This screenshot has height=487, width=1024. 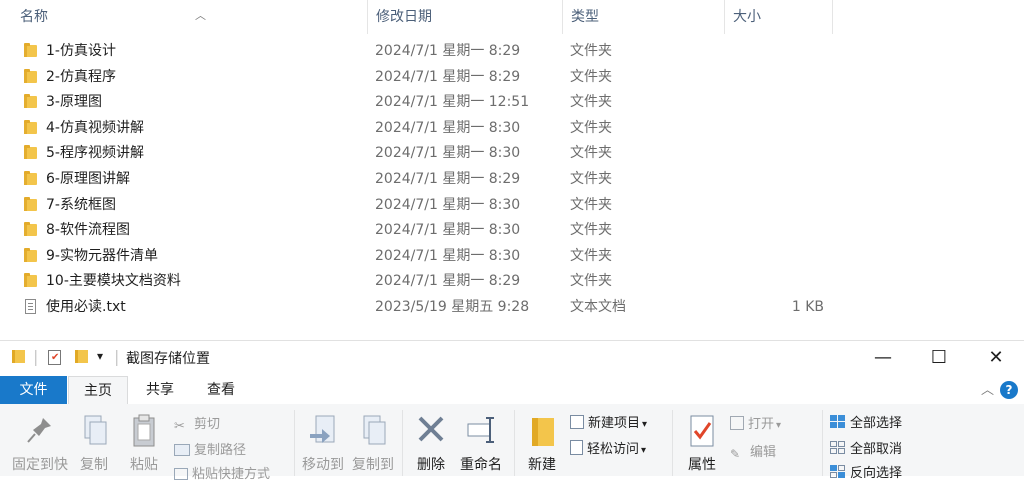 I want to click on file-row: 3-原理图 2024/7/1 星期一 12:51 文件夹, so click(x=512, y=102).